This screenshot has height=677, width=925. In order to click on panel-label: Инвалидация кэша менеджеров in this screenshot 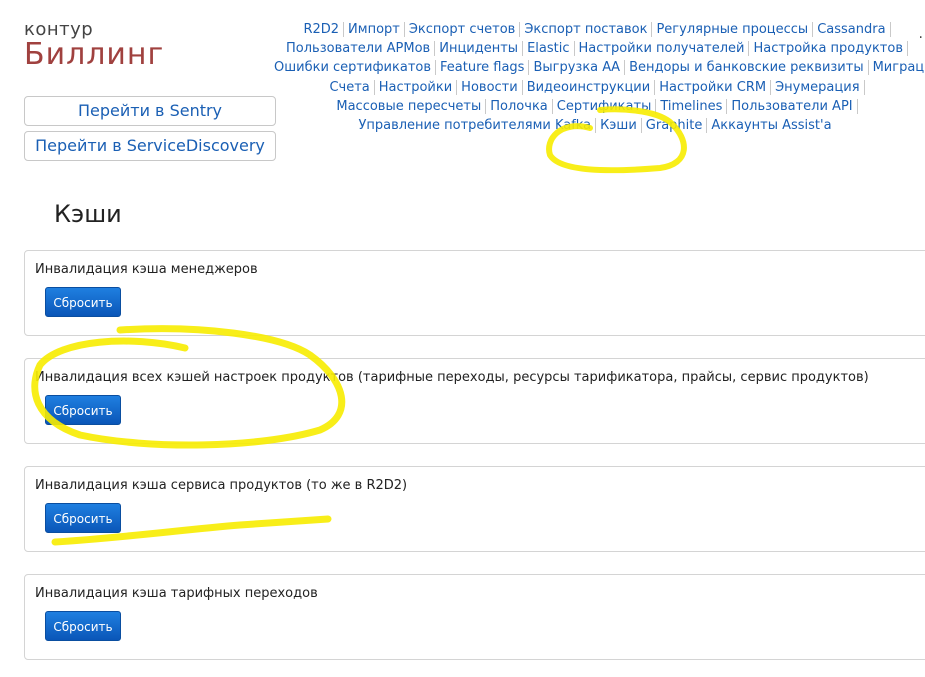, I will do `click(146, 269)`.